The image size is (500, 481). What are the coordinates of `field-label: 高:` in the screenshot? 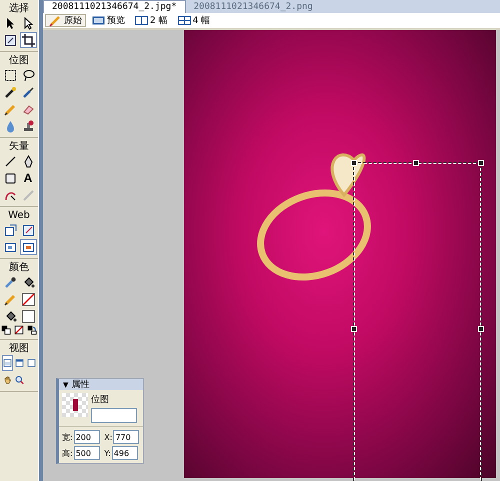 It's located at (67, 453).